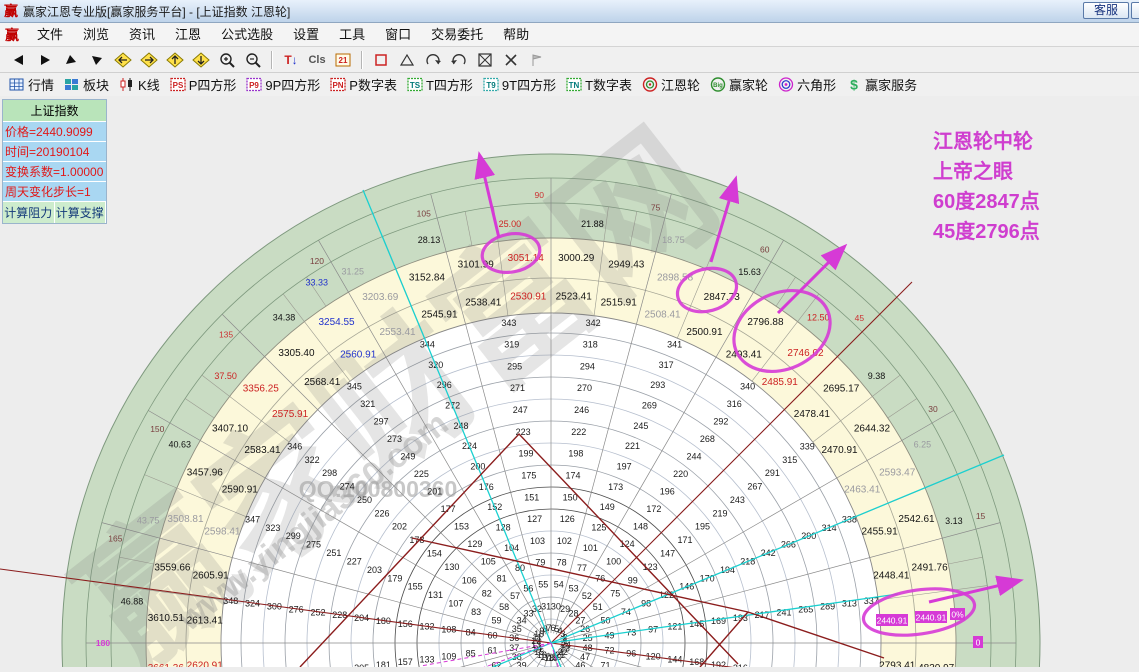 Image resolution: width=1139 pixels, height=672 pixels. I want to click on zoom-out-icon, so click(253, 60).